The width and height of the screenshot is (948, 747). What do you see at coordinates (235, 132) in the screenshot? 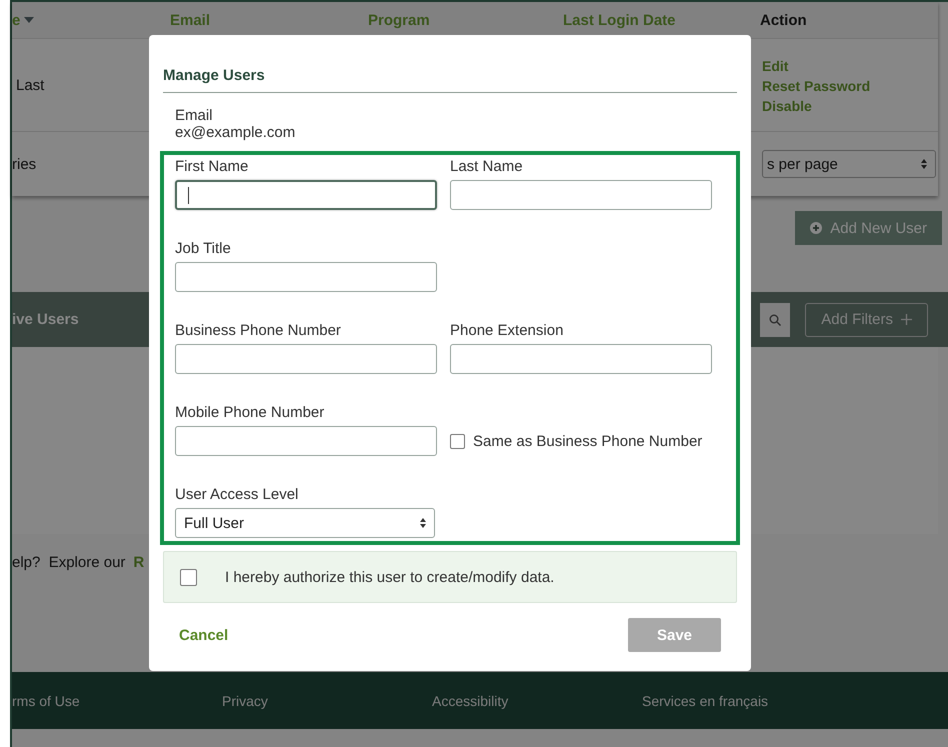
I see `email-value: ex@example.com` at bounding box center [235, 132].